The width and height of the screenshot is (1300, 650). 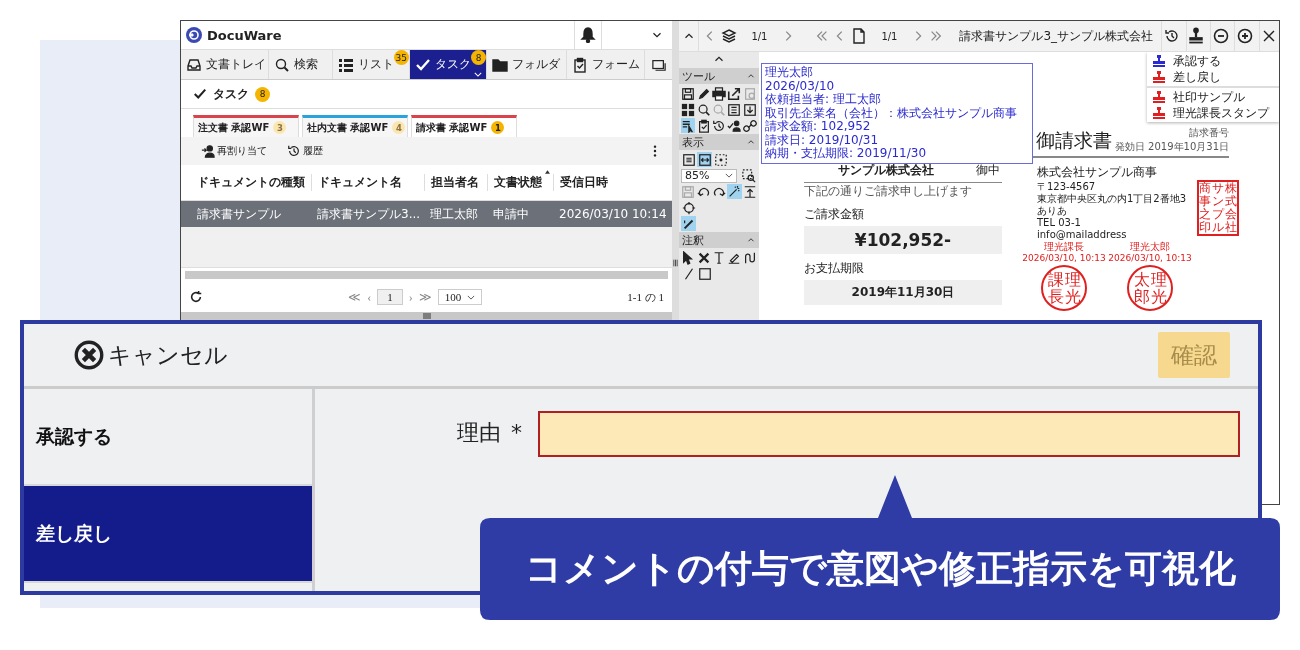 What do you see at coordinates (225, 64) in the screenshot?
I see `nav-tab: 文書トレイ` at bounding box center [225, 64].